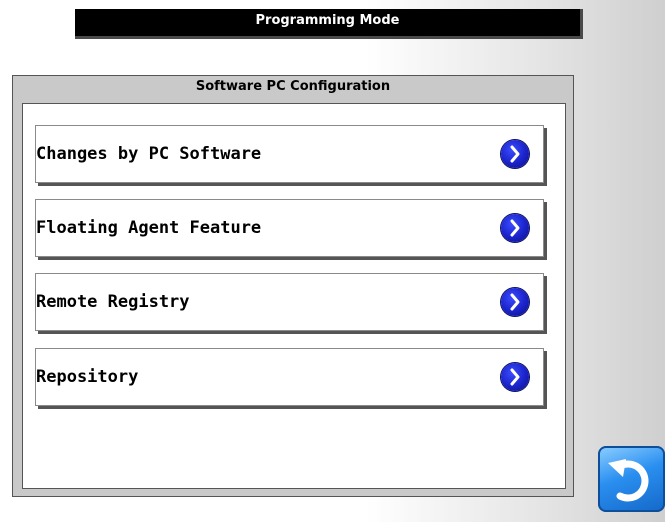 The height and width of the screenshot is (522, 665). I want to click on menu-item-label: Remote Registry, so click(113, 302).